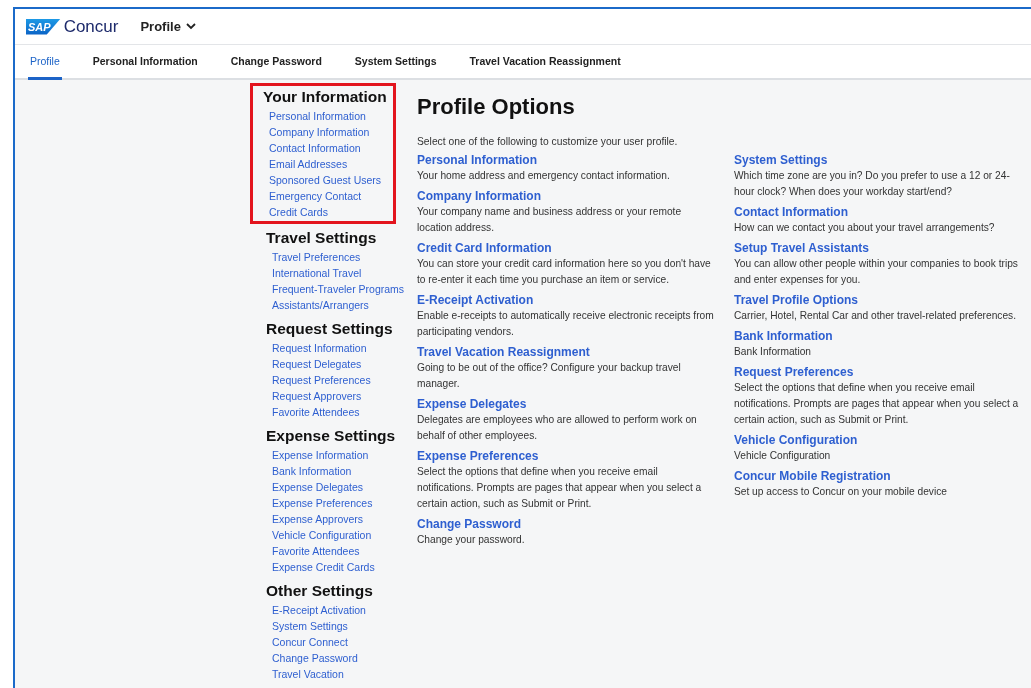  What do you see at coordinates (545, 62) in the screenshot?
I see `tab: Travel Vacation Reassignment` at bounding box center [545, 62].